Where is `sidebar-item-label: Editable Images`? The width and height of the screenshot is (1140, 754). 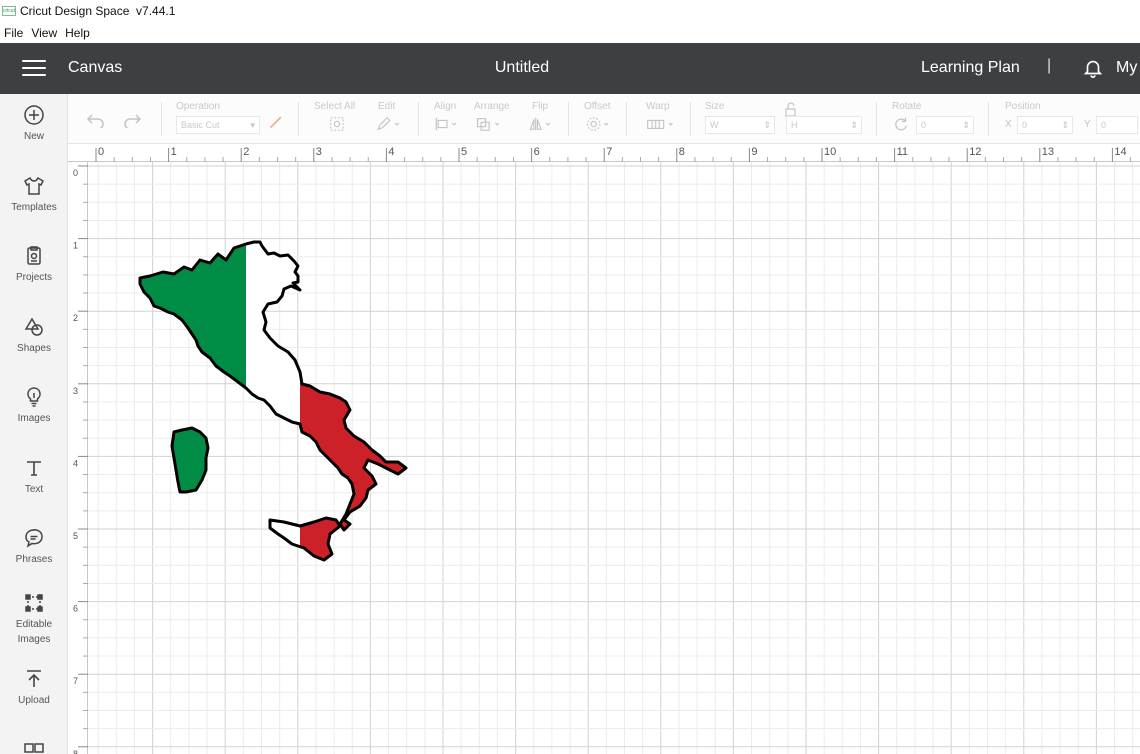
sidebar-item-label: Editable Images is located at coordinates (34, 632).